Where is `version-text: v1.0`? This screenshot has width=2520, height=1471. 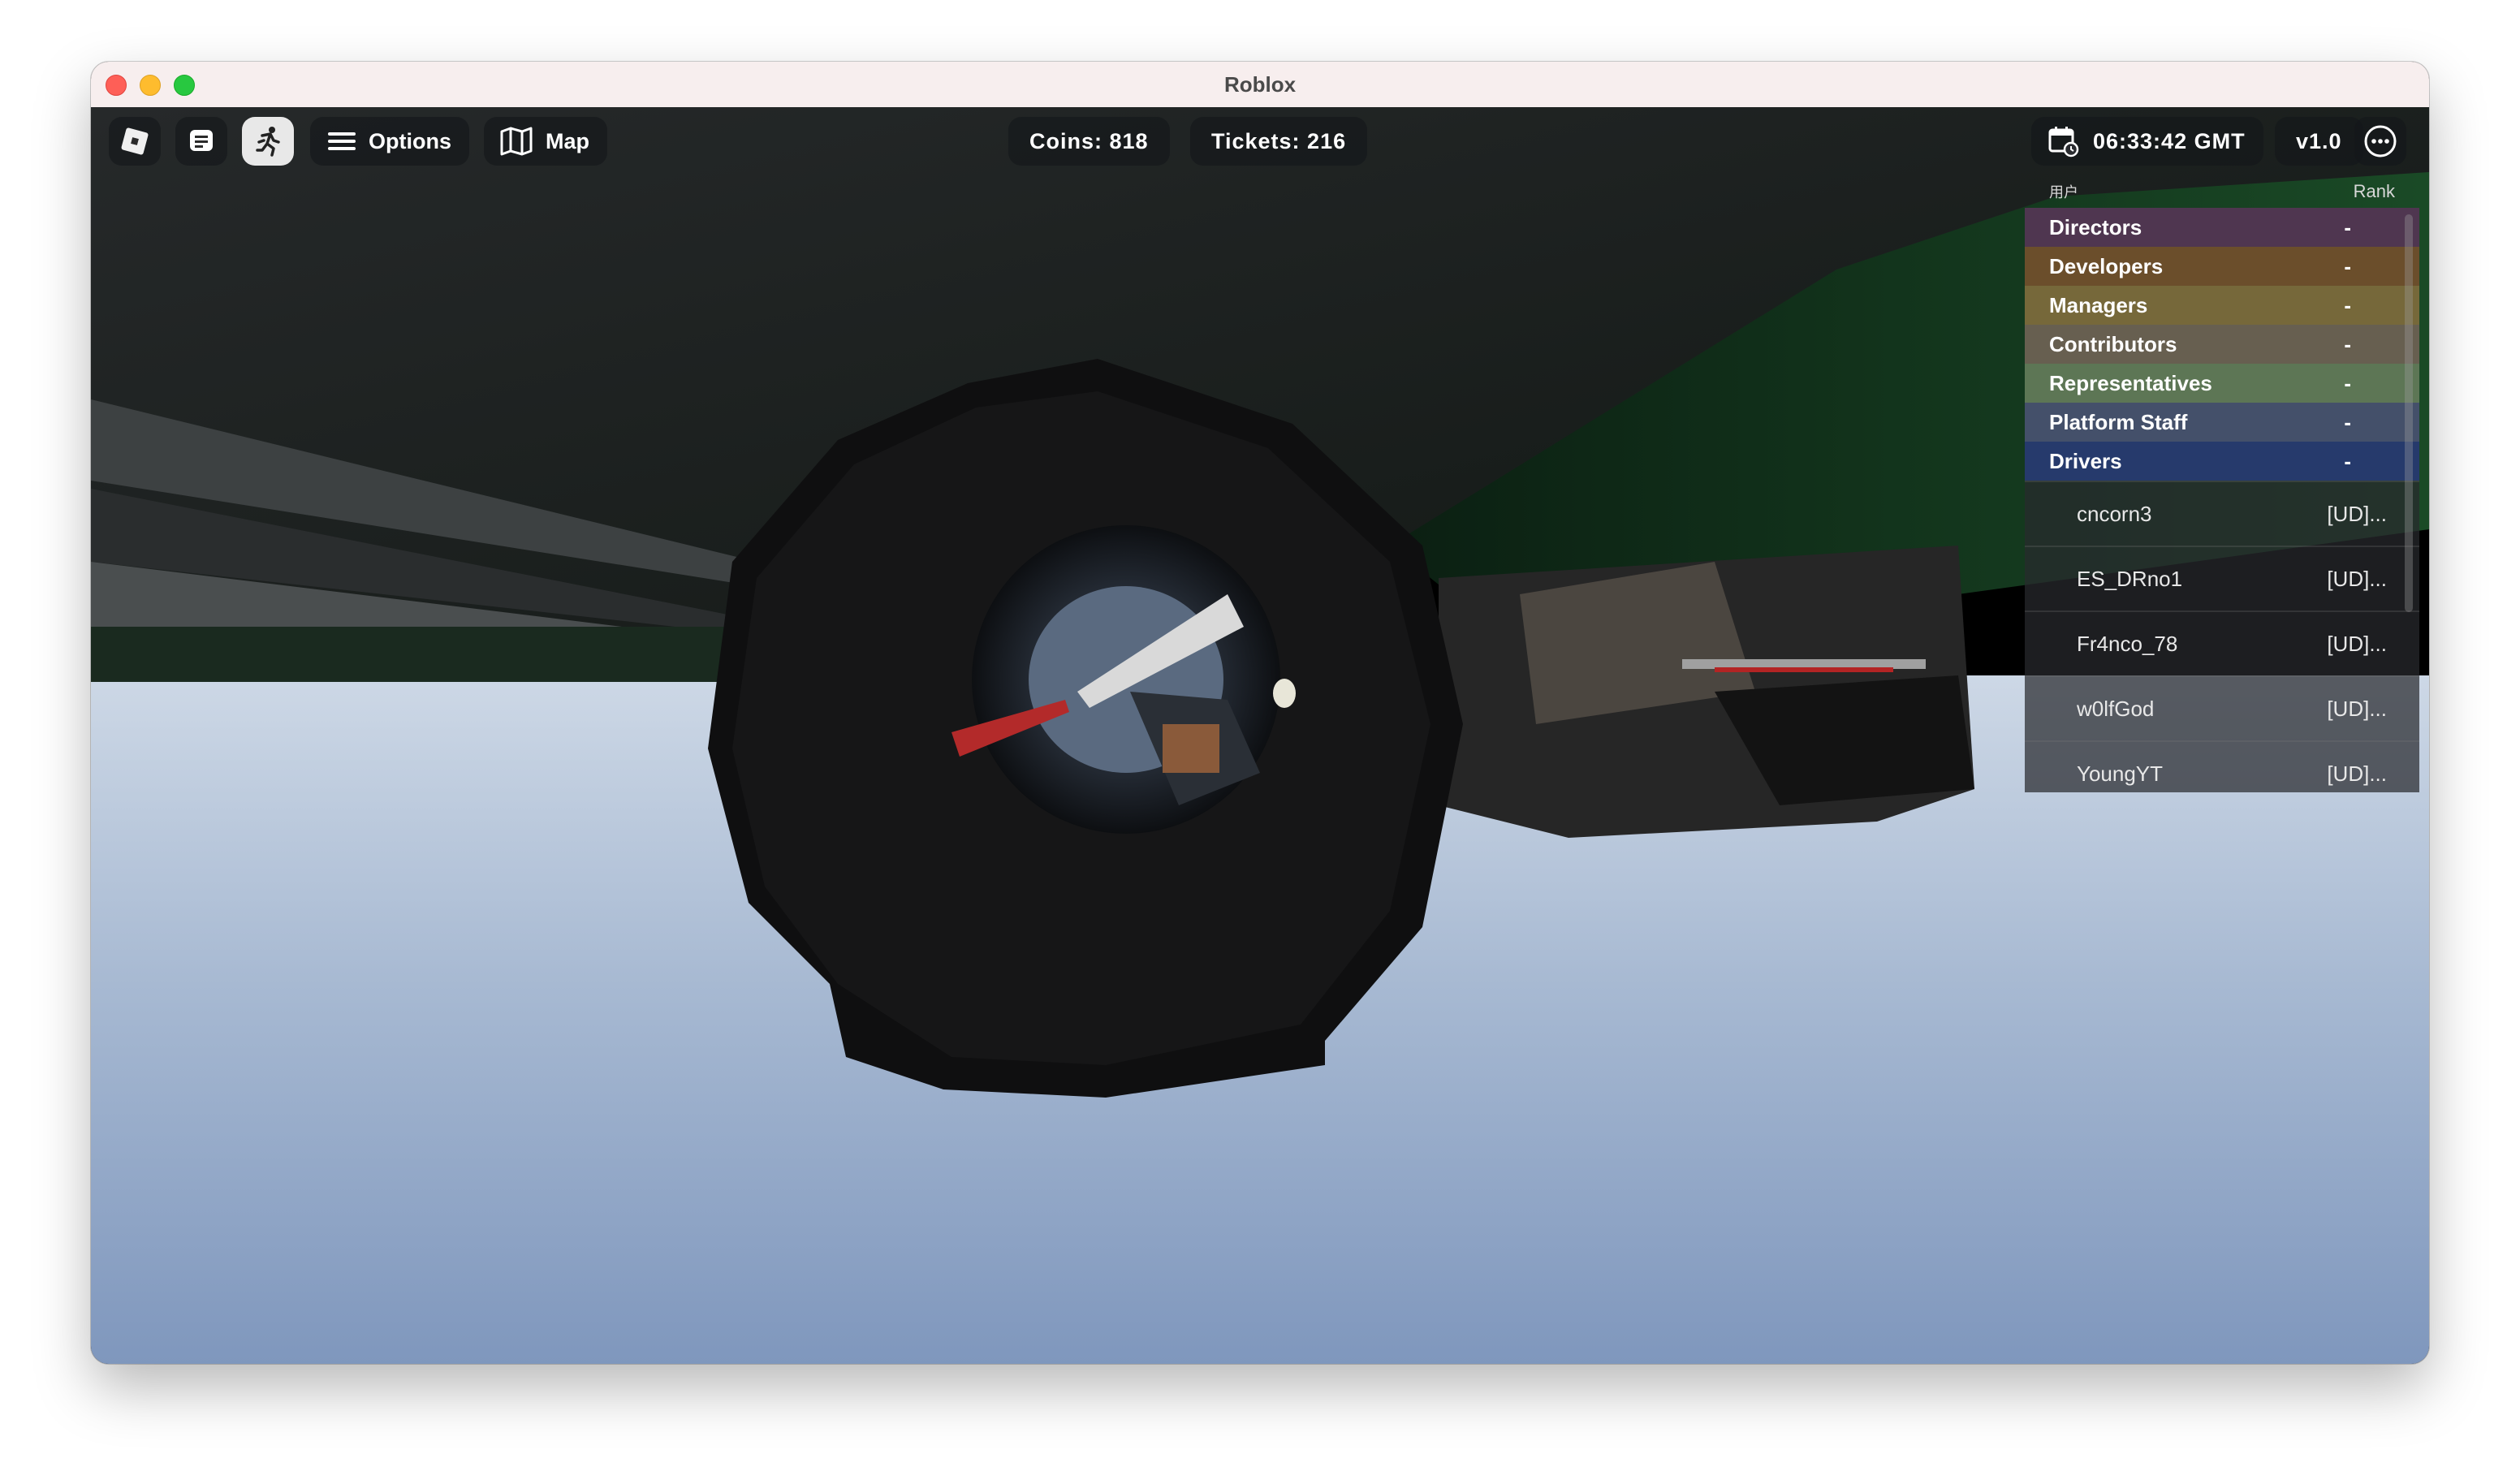 version-text: v1.0 is located at coordinates (2319, 140).